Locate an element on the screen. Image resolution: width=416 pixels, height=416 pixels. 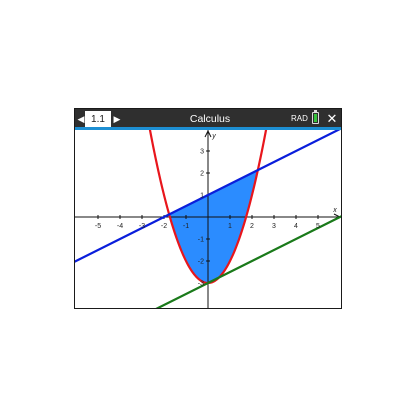
title-bar: ◀ 1.1 ▶ Calculus RAD ✕ is located at coordinates (208, 119).